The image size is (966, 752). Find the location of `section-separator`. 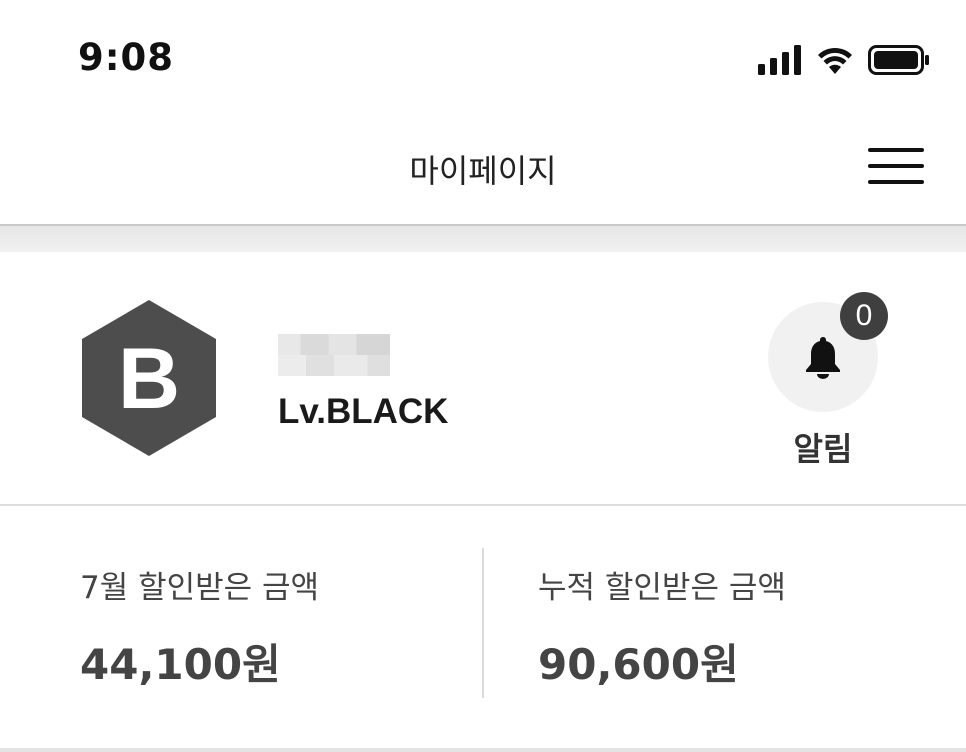

section-separator is located at coordinates (483, 239).